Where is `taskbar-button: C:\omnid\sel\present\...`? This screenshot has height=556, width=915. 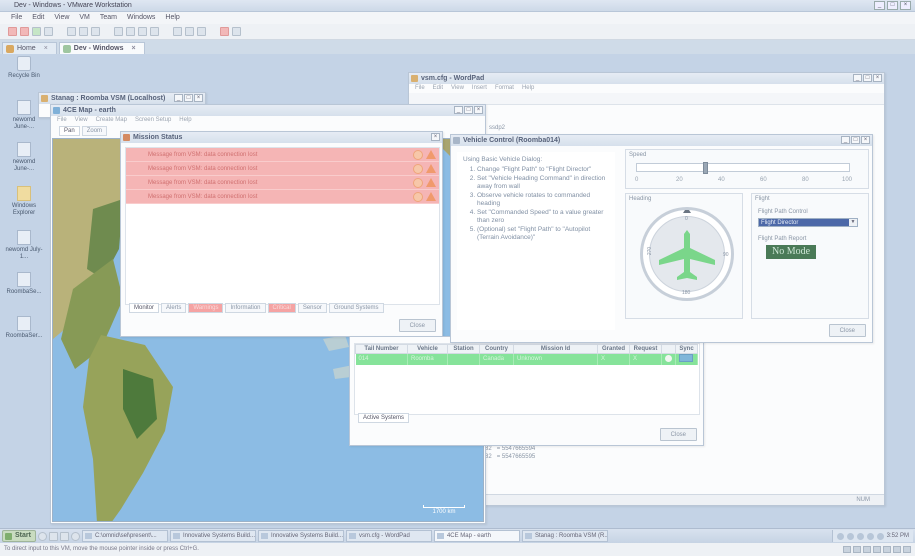
taskbar-button: C:\omnid\sel\present\... is located at coordinates (124, 536).